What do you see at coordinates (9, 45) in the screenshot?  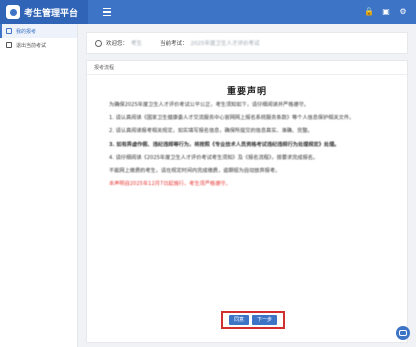 I see `exit-icon` at bounding box center [9, 45].